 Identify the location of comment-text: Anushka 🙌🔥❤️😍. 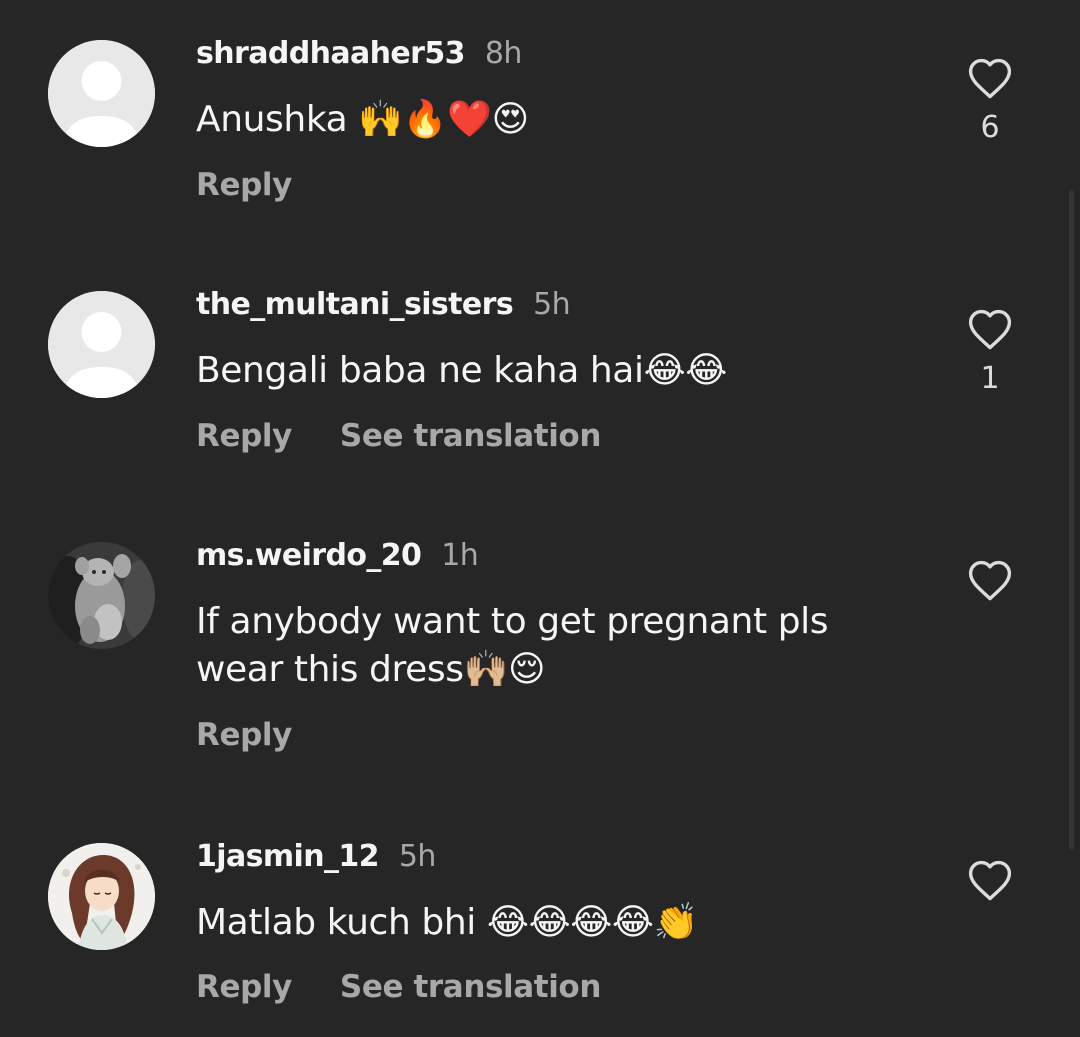
(362, 119).